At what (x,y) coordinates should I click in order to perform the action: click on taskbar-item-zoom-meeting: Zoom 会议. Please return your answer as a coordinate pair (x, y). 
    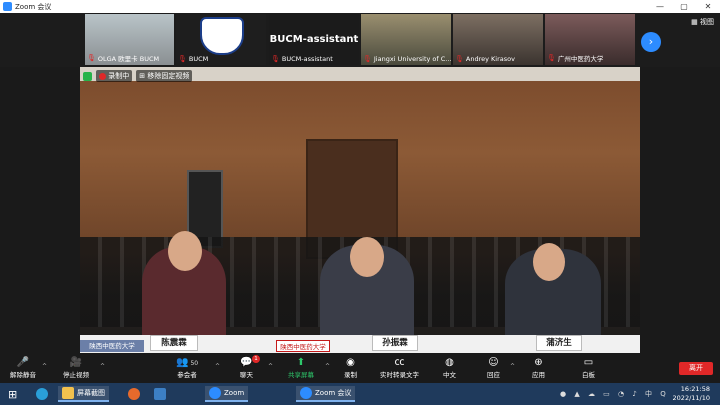
    Looking at the image, I should click on (326, 394).